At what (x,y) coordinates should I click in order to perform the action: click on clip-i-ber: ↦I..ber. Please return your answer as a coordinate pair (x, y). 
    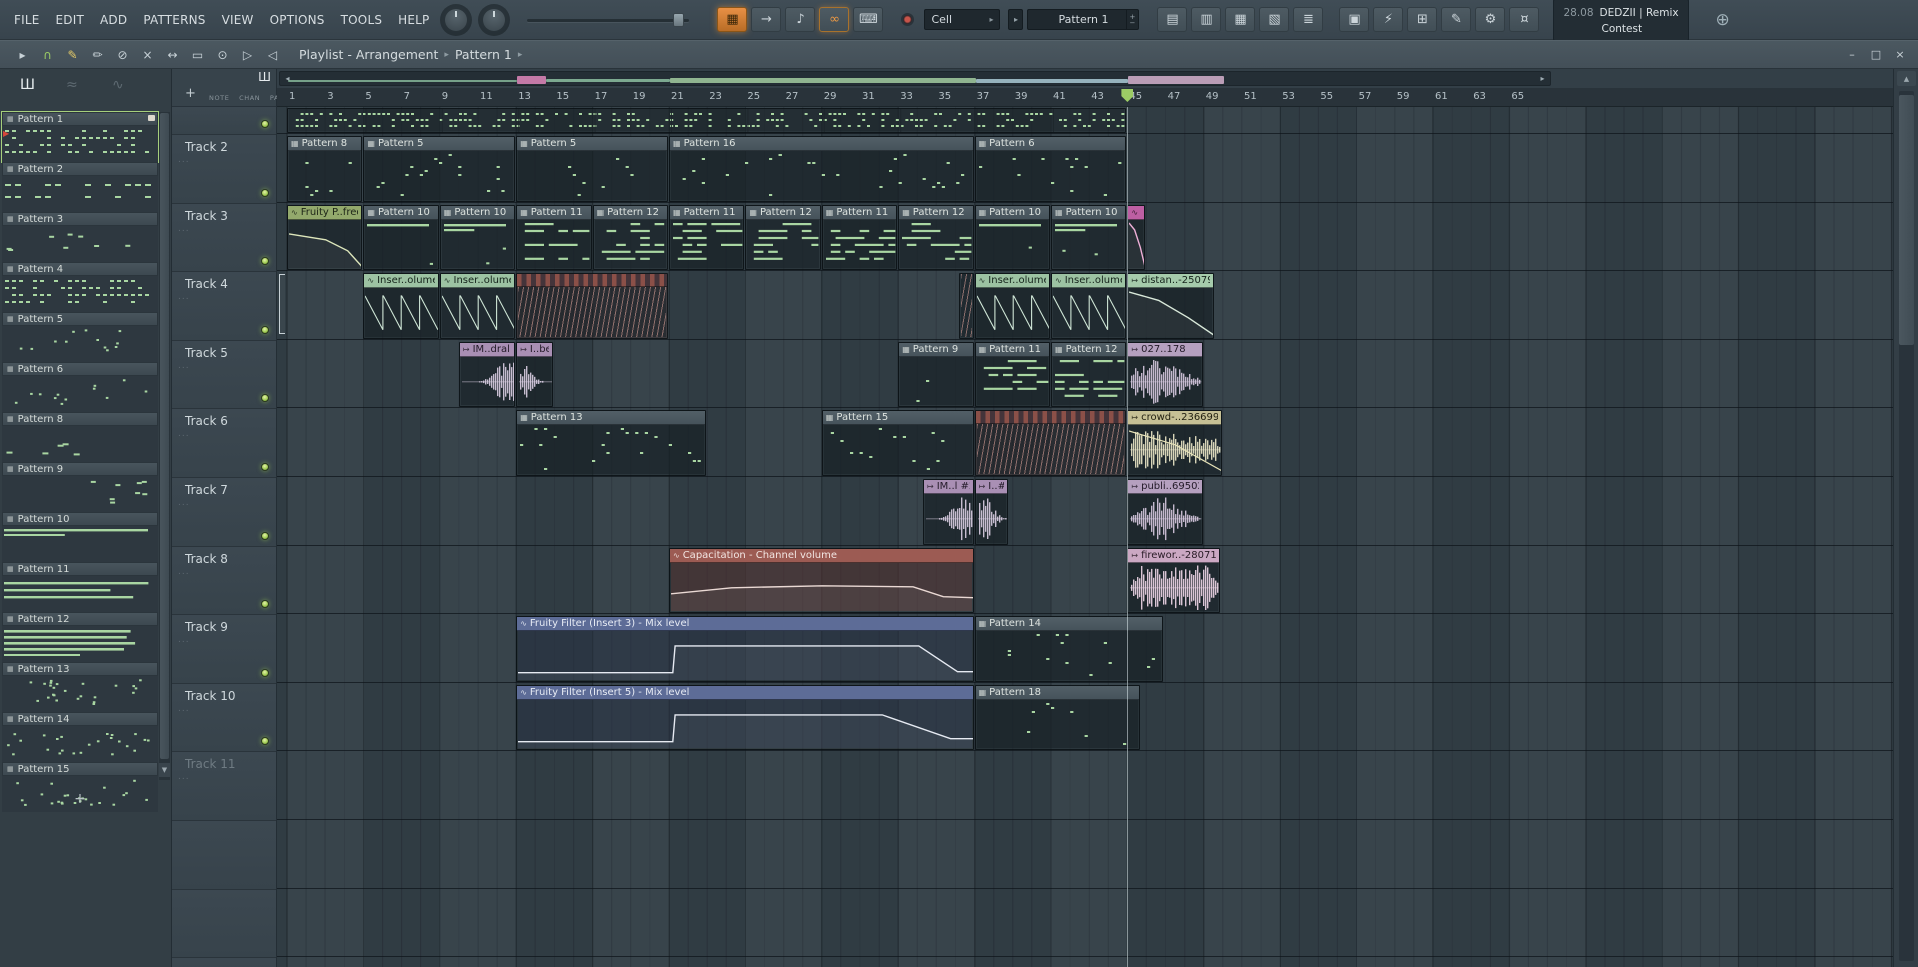
    Looking at the image, I should click on (535, 374).